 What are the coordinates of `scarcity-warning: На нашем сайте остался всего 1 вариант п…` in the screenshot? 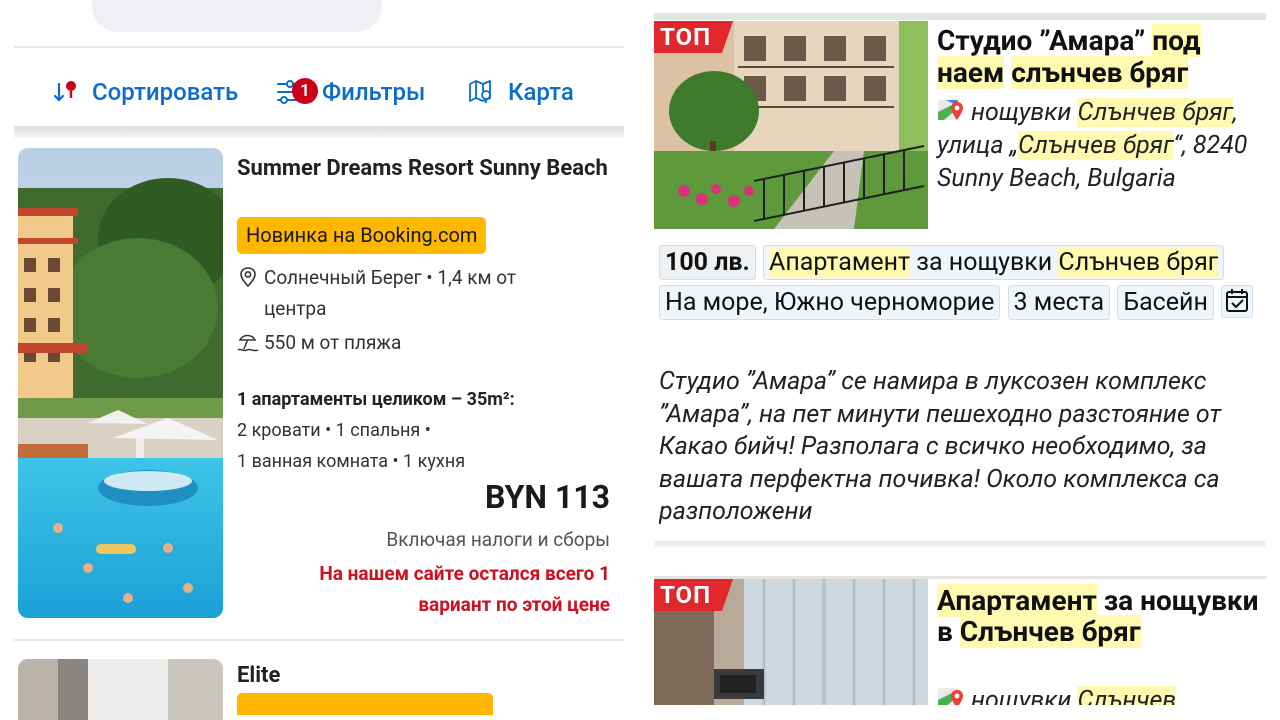 It's located at (464, 589).